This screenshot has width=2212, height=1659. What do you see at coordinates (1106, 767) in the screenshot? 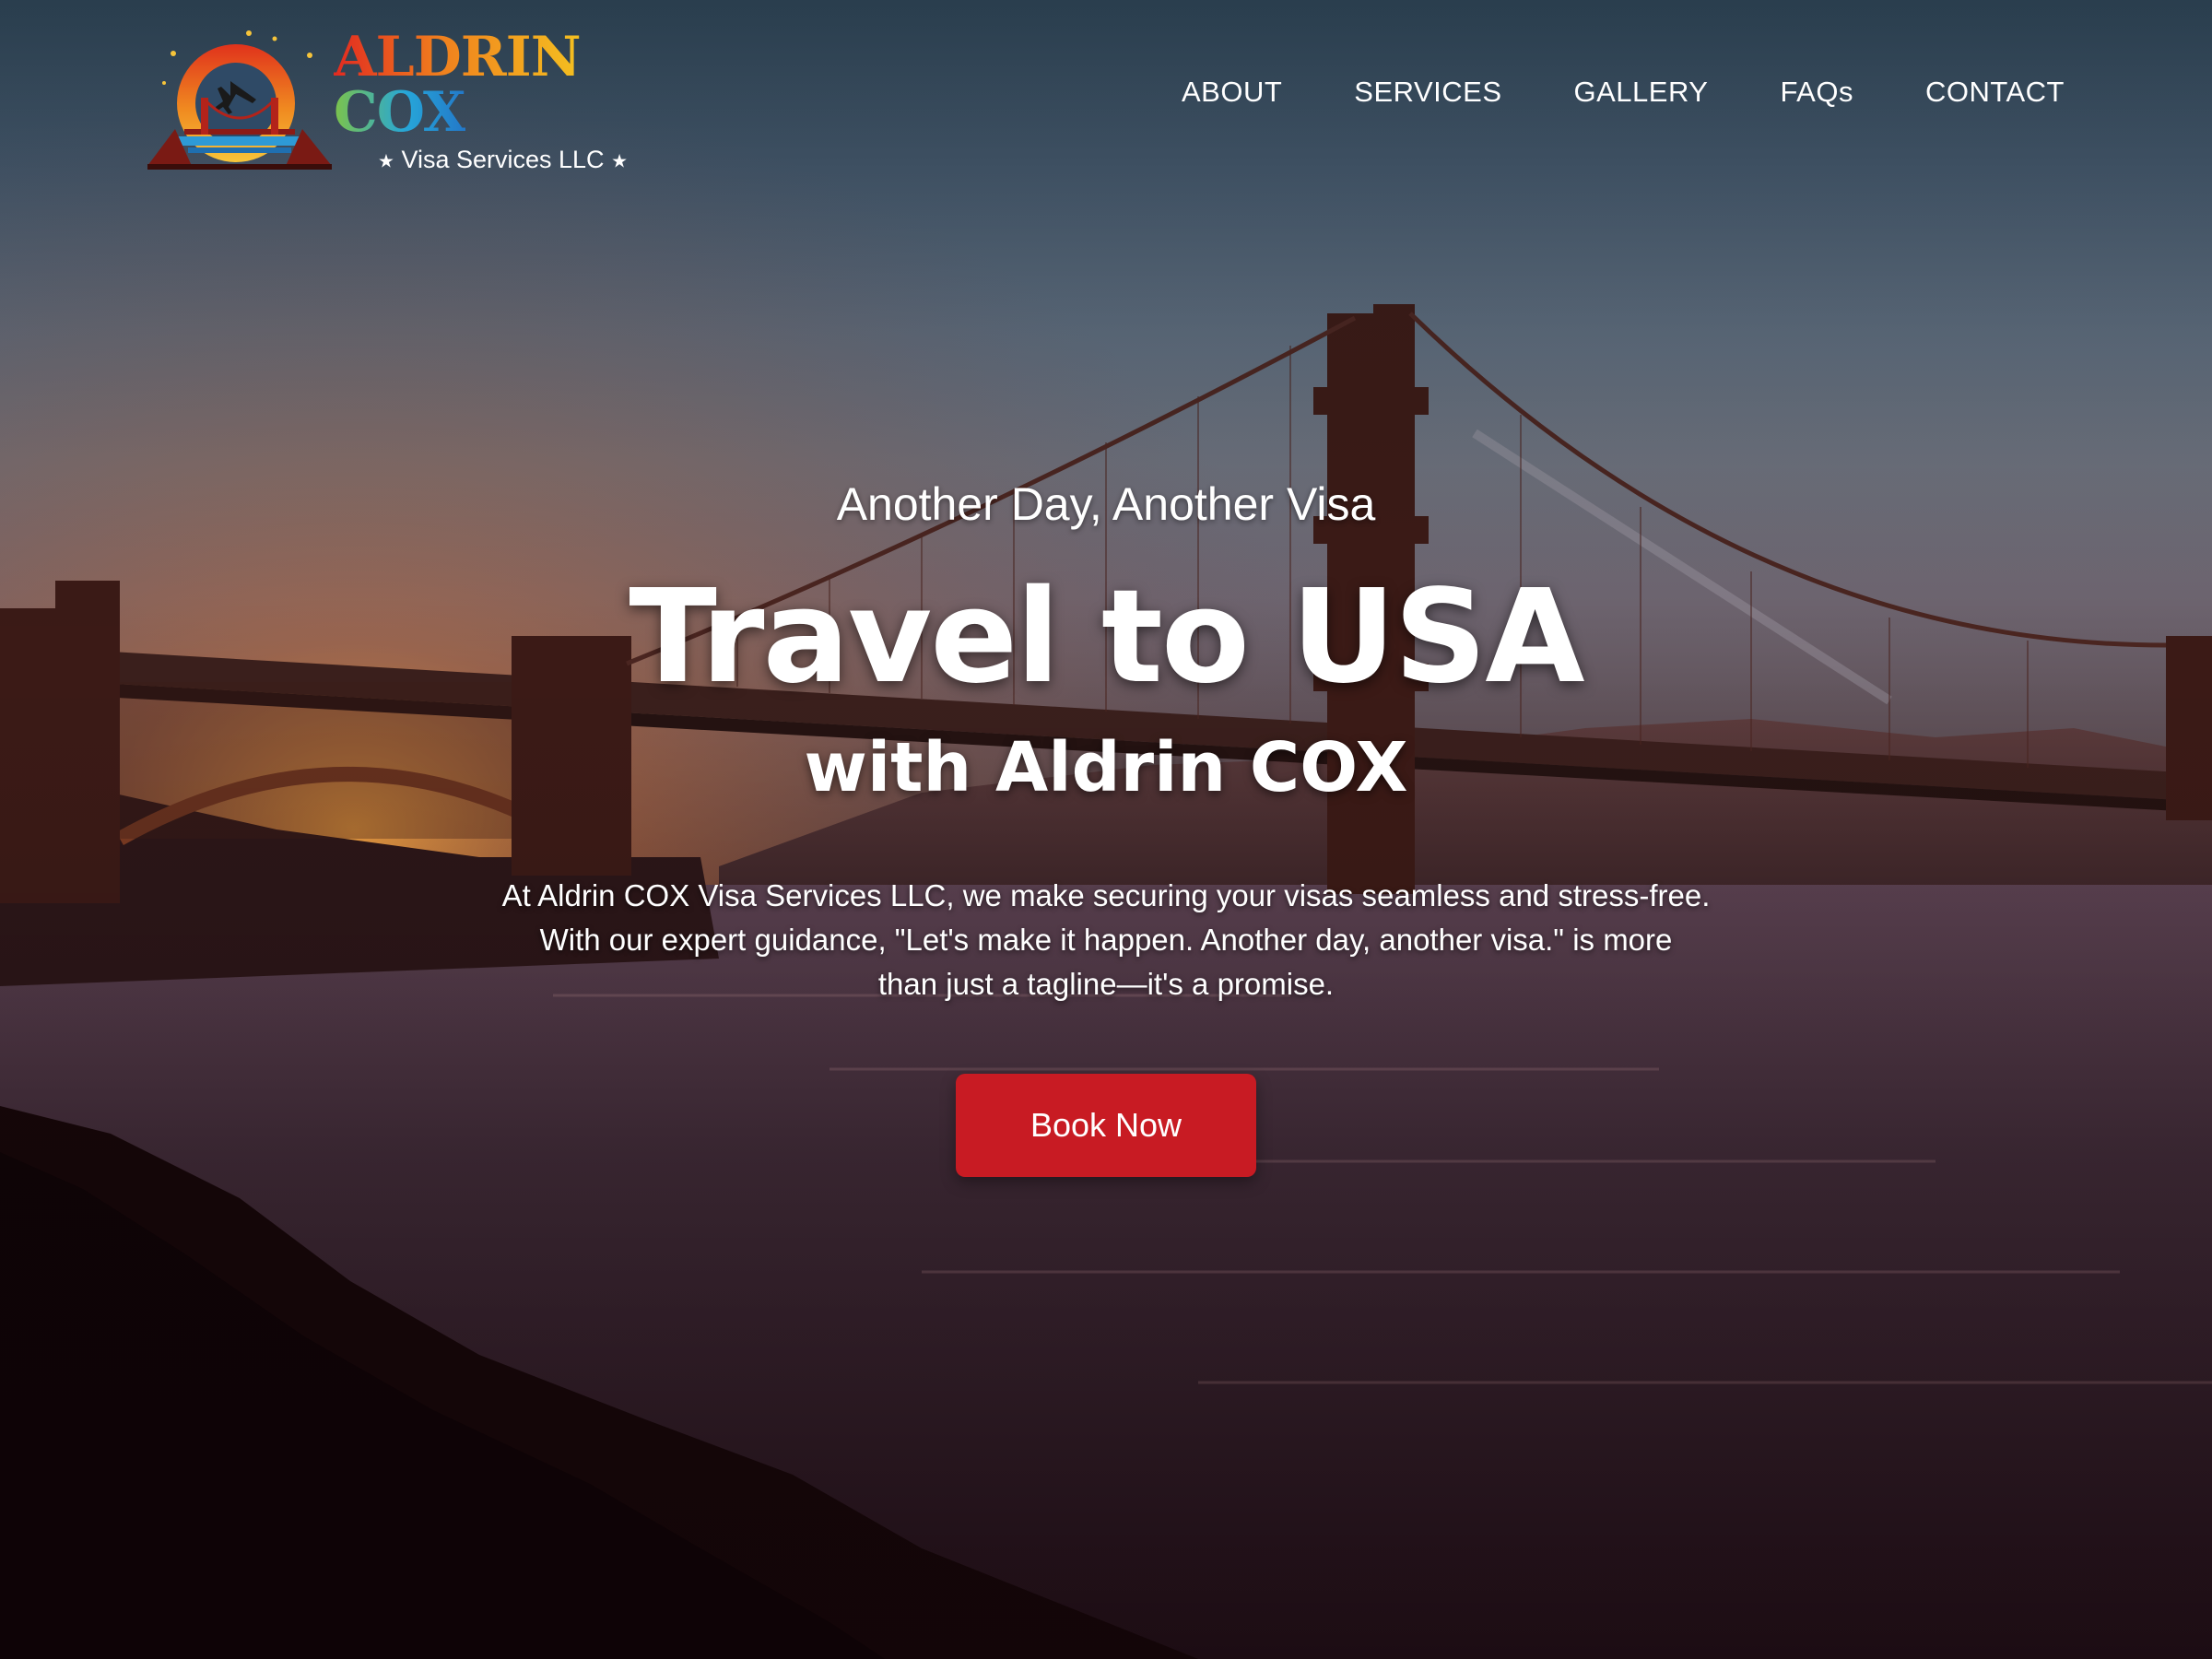
I see `hero-subtitle: with Aldrin COX` at bounding box center [1106, 767].